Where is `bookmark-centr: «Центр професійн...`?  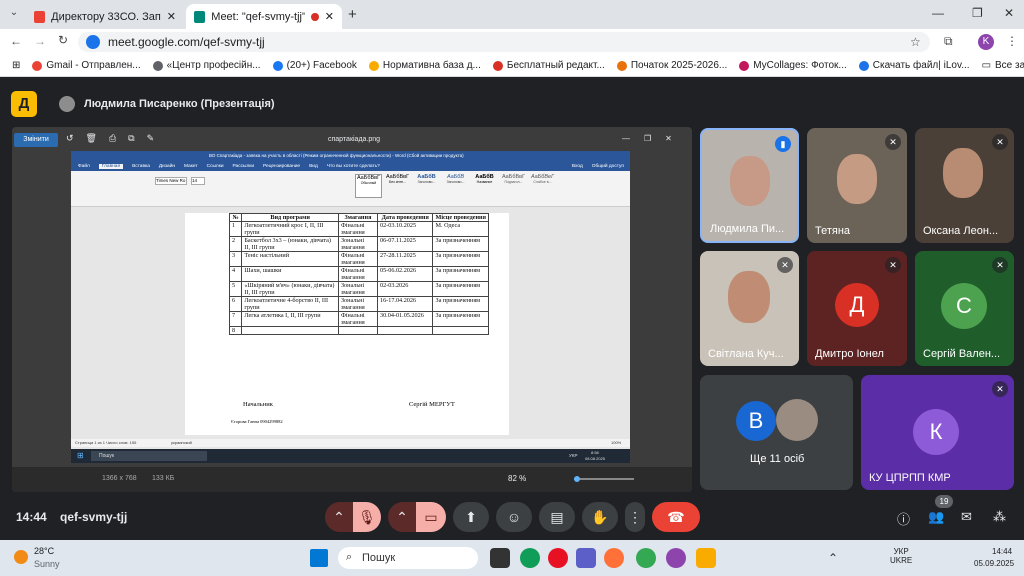 bookmark-centr: «Центр професійн... is located at coordinates (207, 65).